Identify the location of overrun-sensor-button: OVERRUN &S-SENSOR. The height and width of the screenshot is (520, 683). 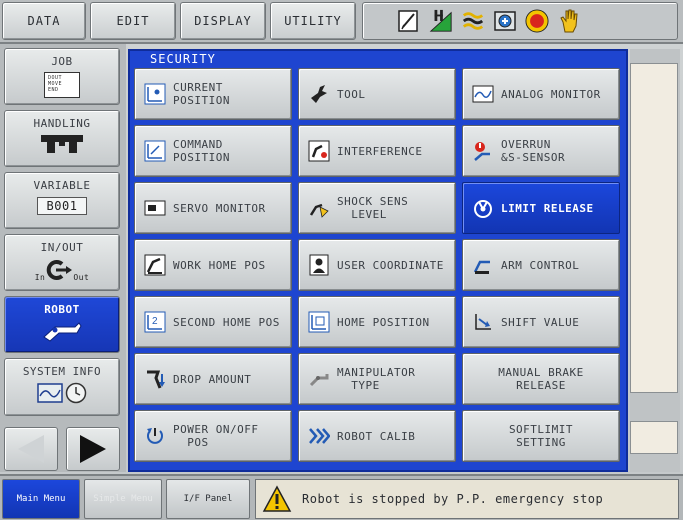
(541, 151).